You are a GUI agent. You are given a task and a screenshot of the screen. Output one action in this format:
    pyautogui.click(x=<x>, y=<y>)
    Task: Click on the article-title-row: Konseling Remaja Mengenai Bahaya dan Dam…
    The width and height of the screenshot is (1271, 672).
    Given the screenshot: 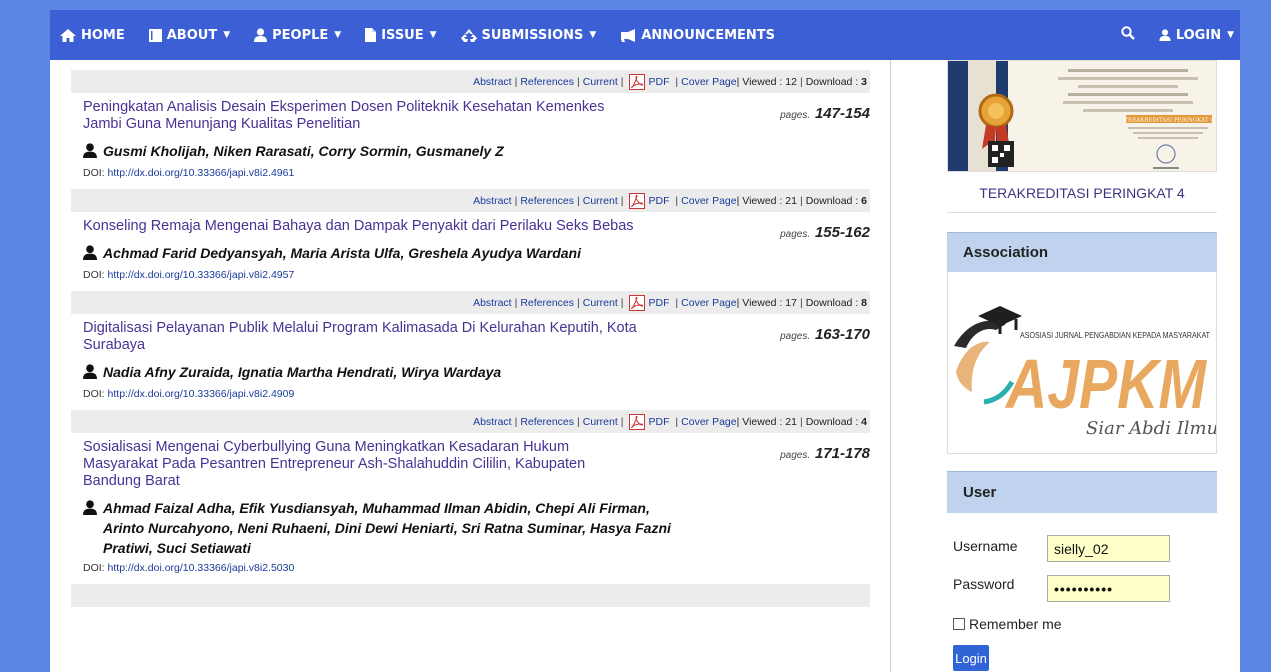 What is the action you would take?
    pyautogui.click(x=470, y=226)
    